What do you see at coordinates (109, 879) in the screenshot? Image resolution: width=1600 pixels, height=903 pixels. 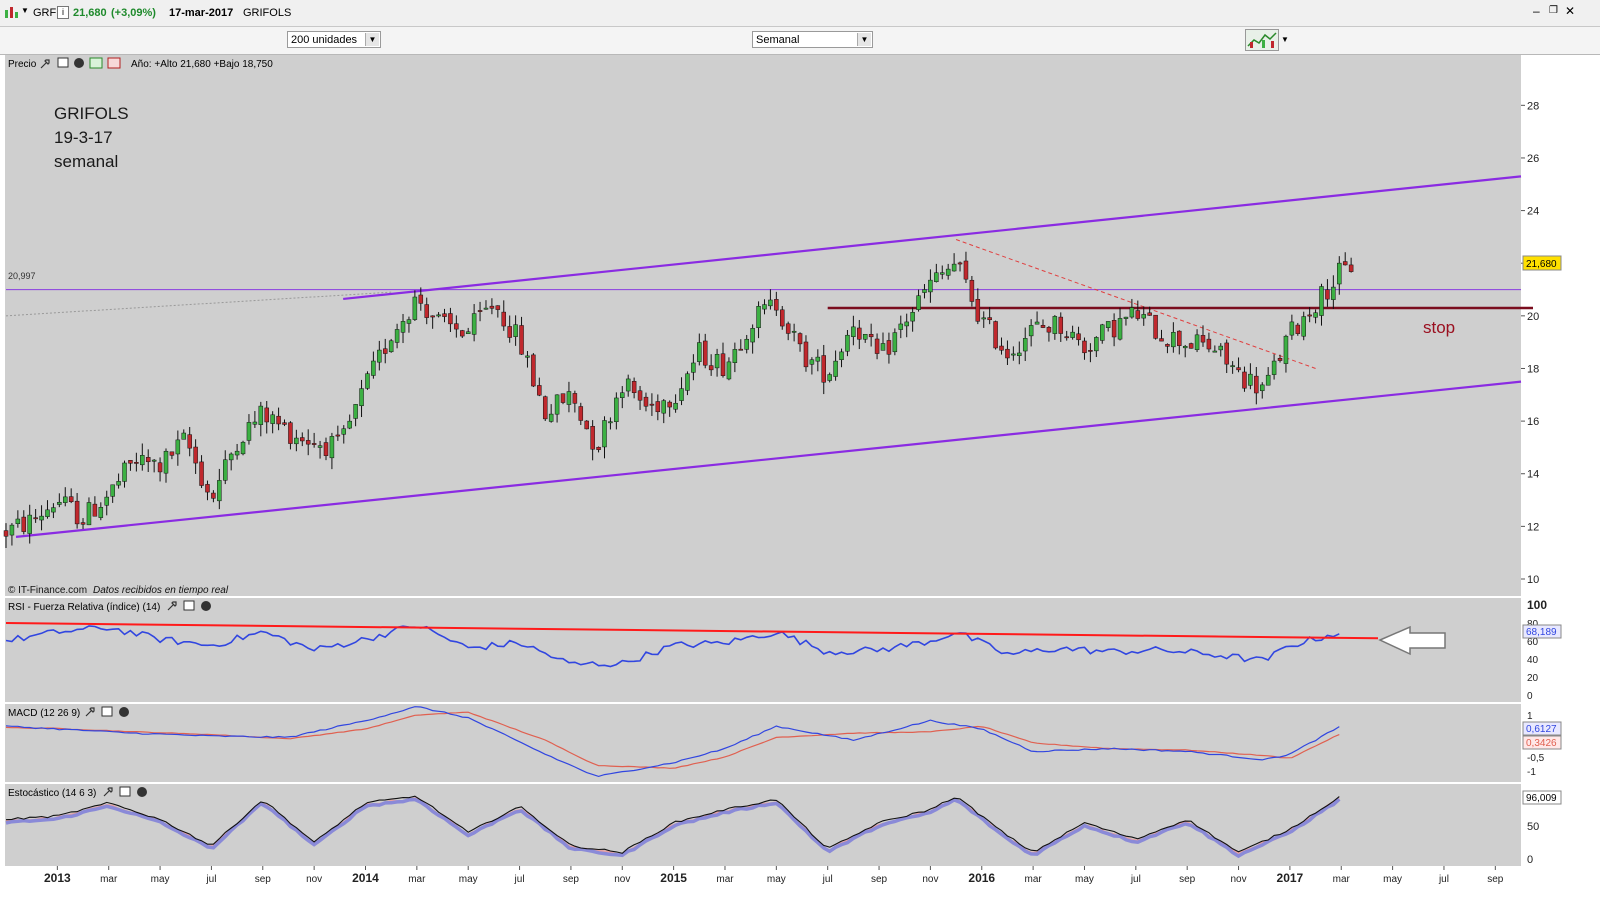 I see `x-tick-label: mar` at bounding box center [109, 879].